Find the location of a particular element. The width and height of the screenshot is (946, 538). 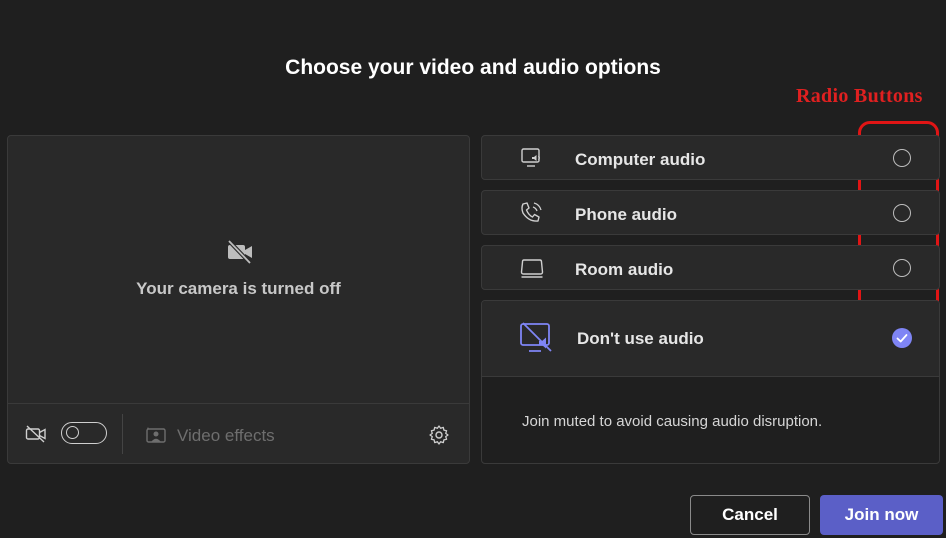

toggle-knob is located at coordinates (72, 432).